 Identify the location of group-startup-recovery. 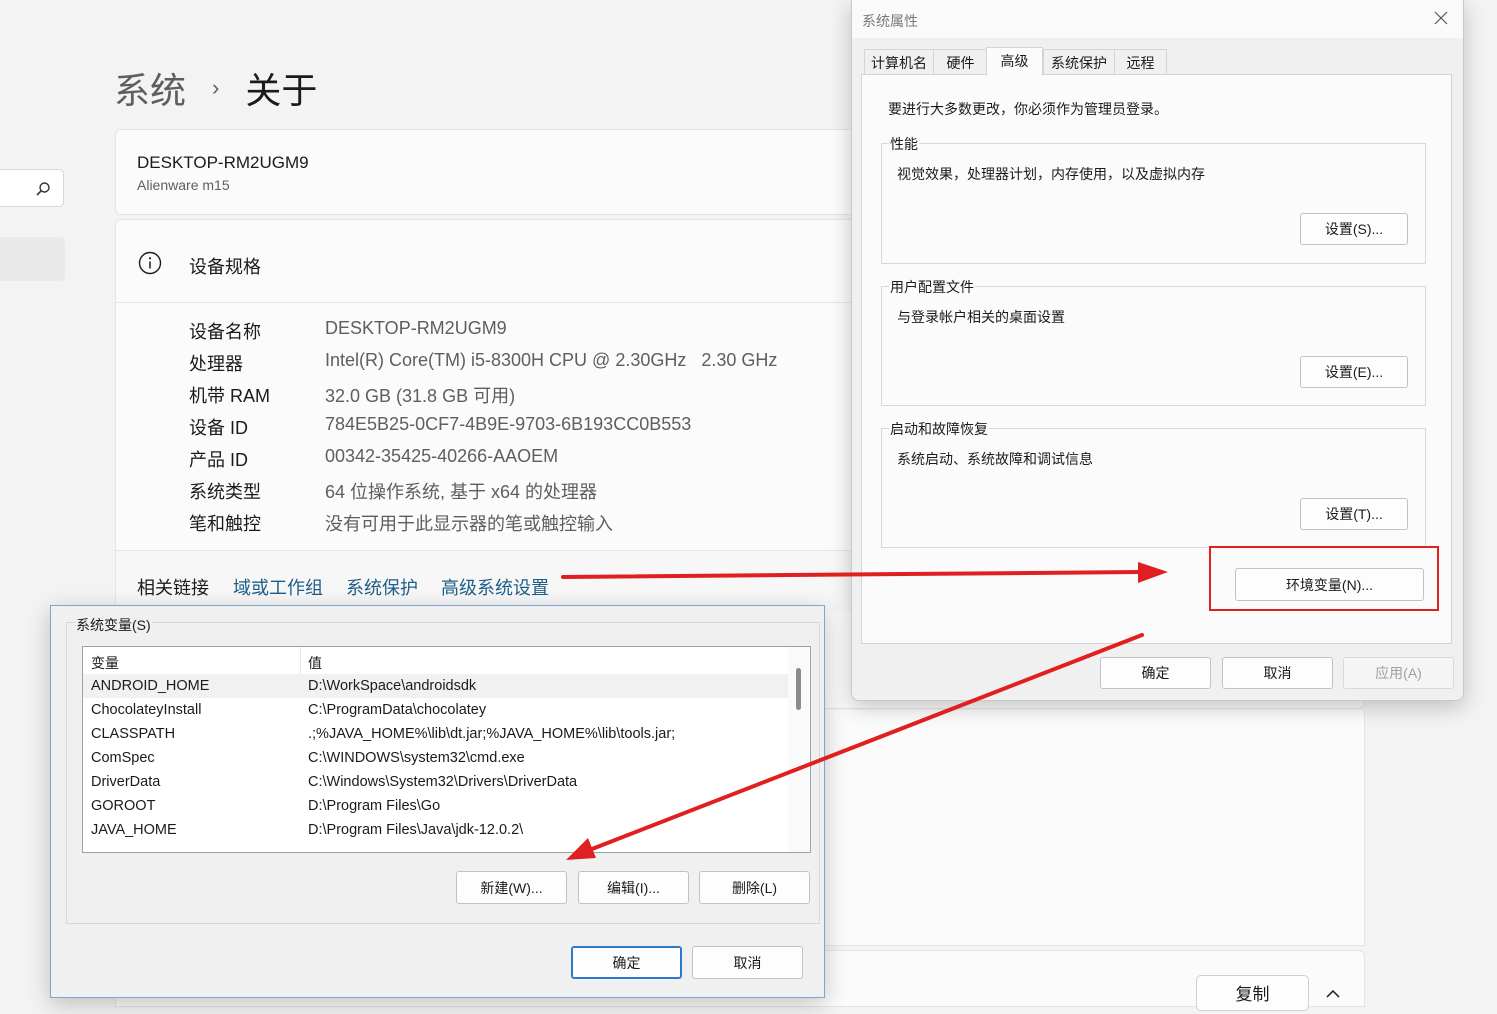
(1153, 488).